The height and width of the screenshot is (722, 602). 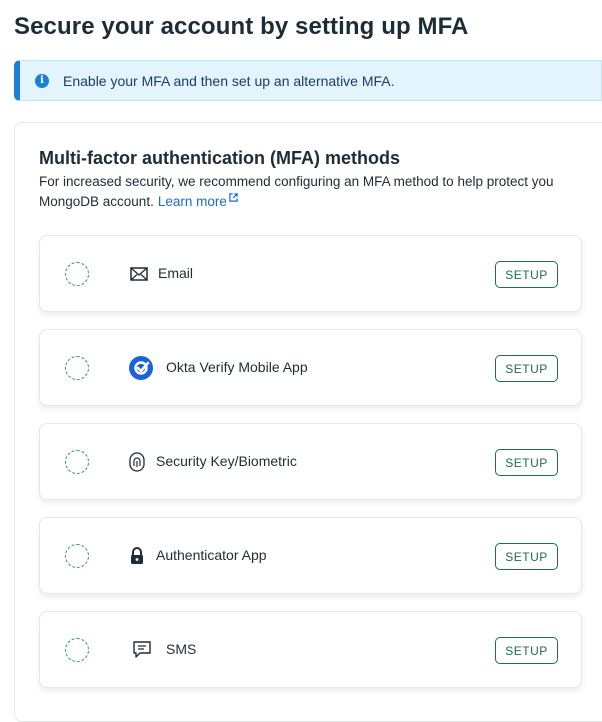 What do you see at coordinates (137, 556) in the screenshot?
I see `lock-icon` at bounding box center [137, 556].